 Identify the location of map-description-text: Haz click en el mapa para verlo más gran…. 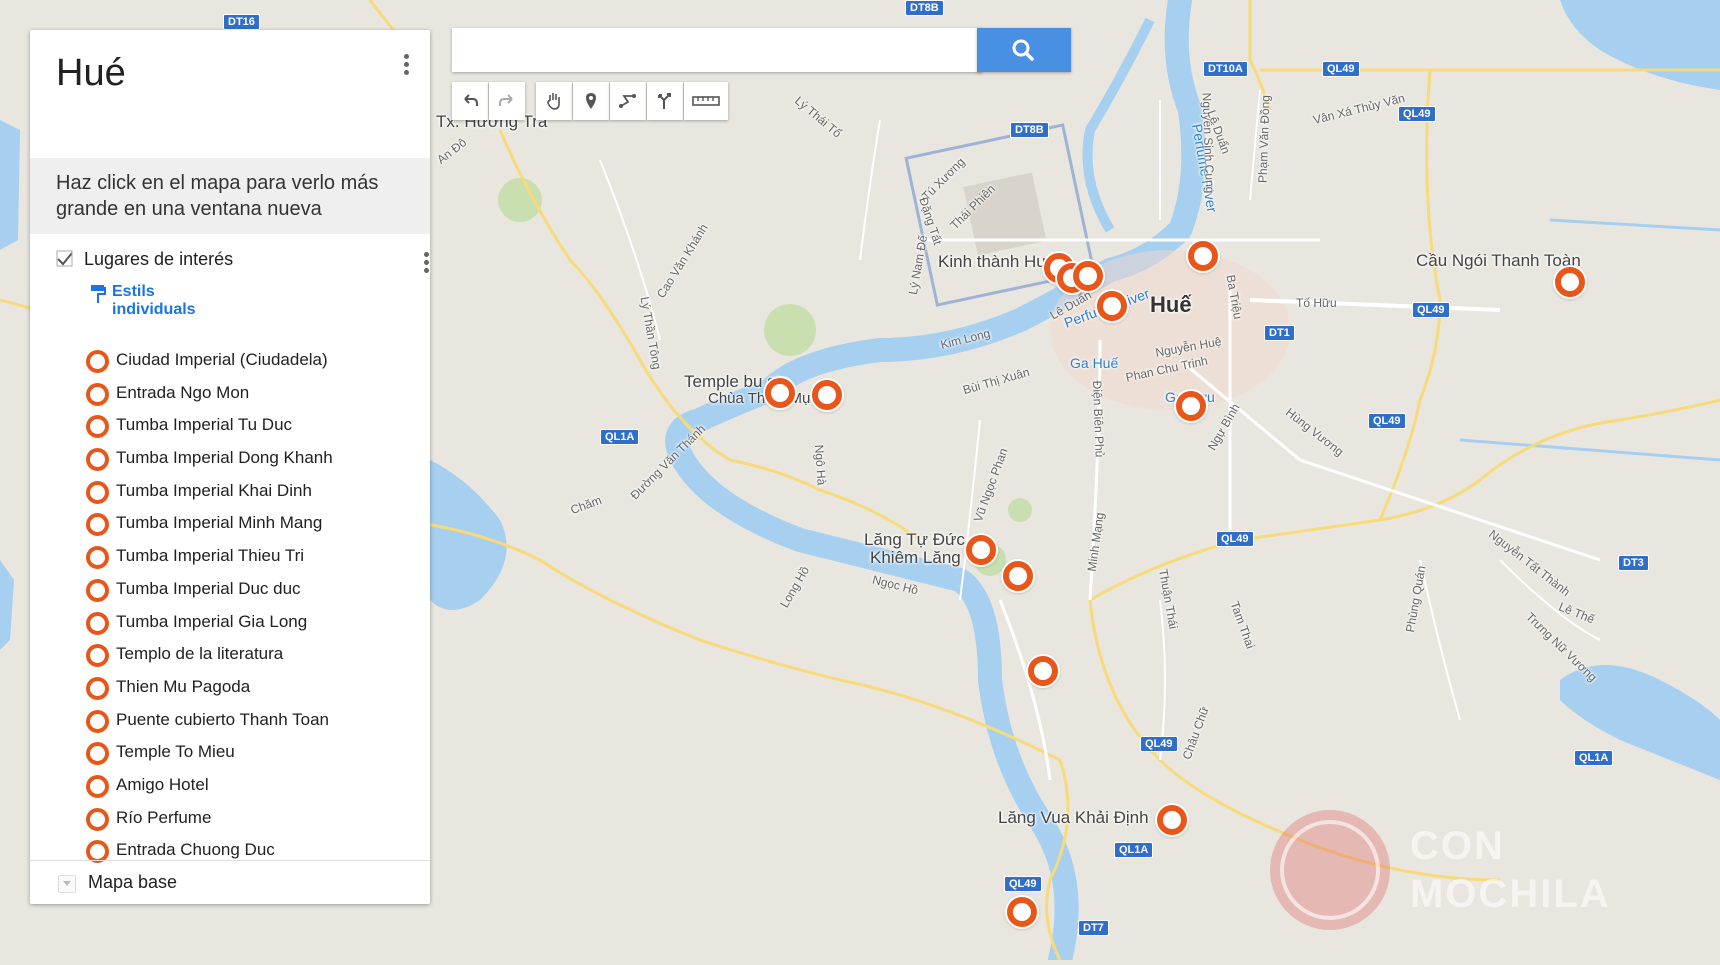
(217, 196).